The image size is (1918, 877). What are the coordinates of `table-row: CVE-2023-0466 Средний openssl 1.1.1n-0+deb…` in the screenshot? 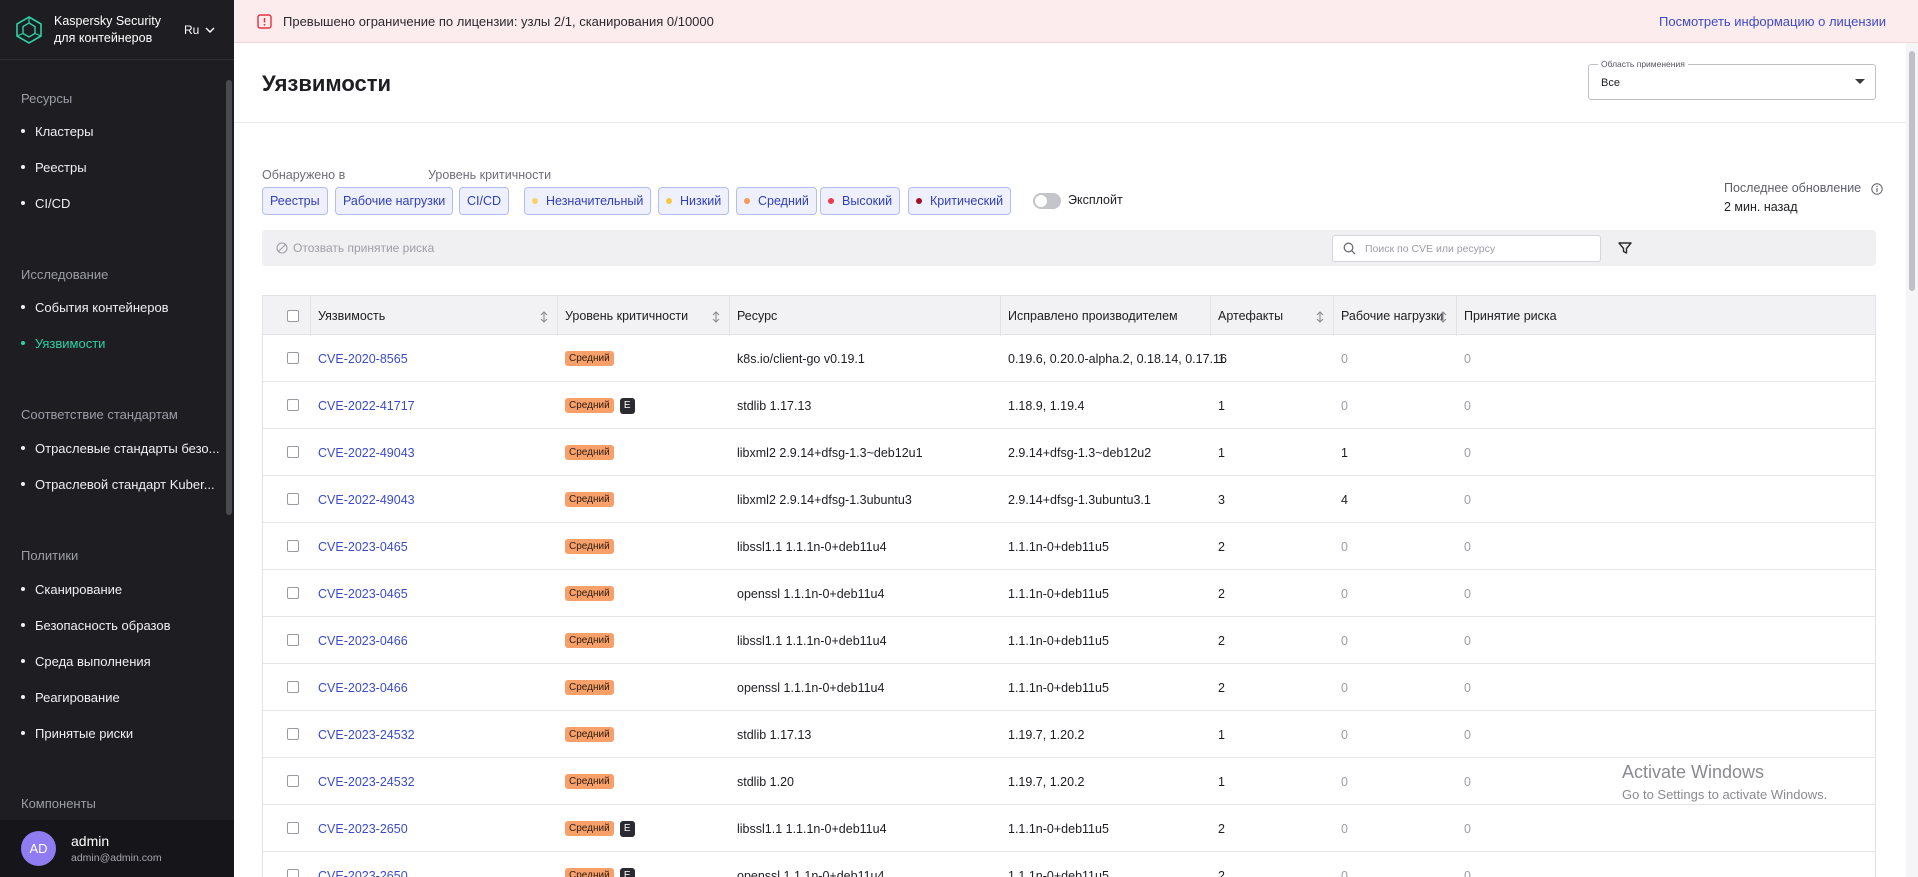 It's located at (1069, 687).